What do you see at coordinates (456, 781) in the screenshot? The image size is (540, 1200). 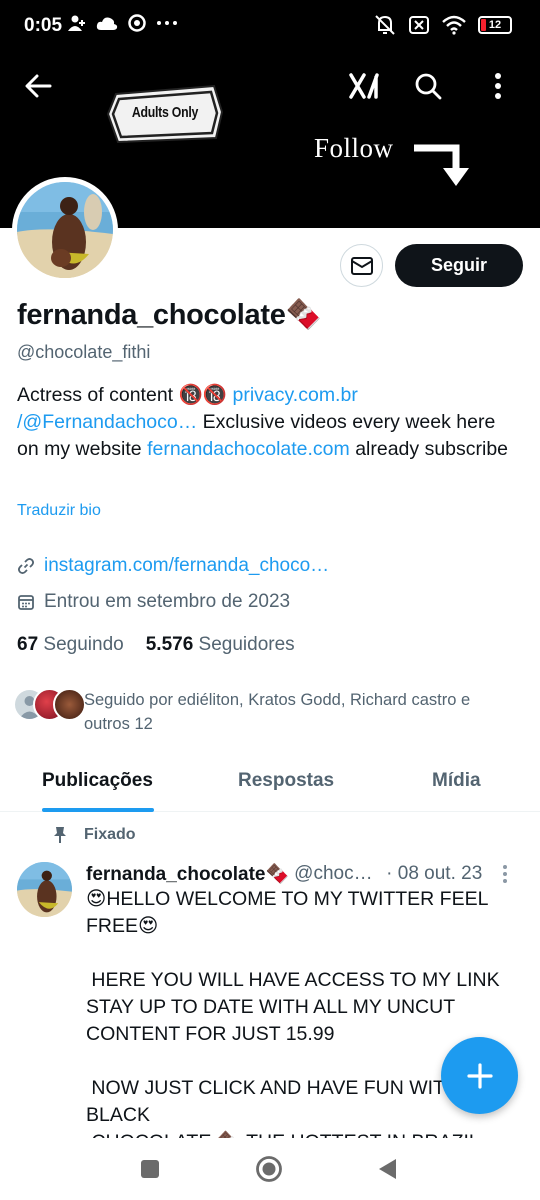 I see `tab-midia: Mídia` at bounding box center [456, 781].